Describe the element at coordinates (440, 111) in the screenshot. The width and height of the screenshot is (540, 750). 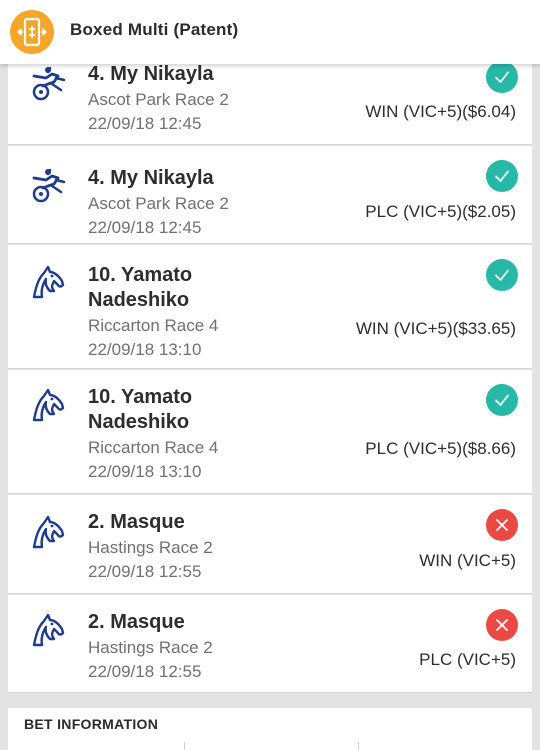
I see `bet-type-odds: WIN (VIC+5)($6.04)` at that location.